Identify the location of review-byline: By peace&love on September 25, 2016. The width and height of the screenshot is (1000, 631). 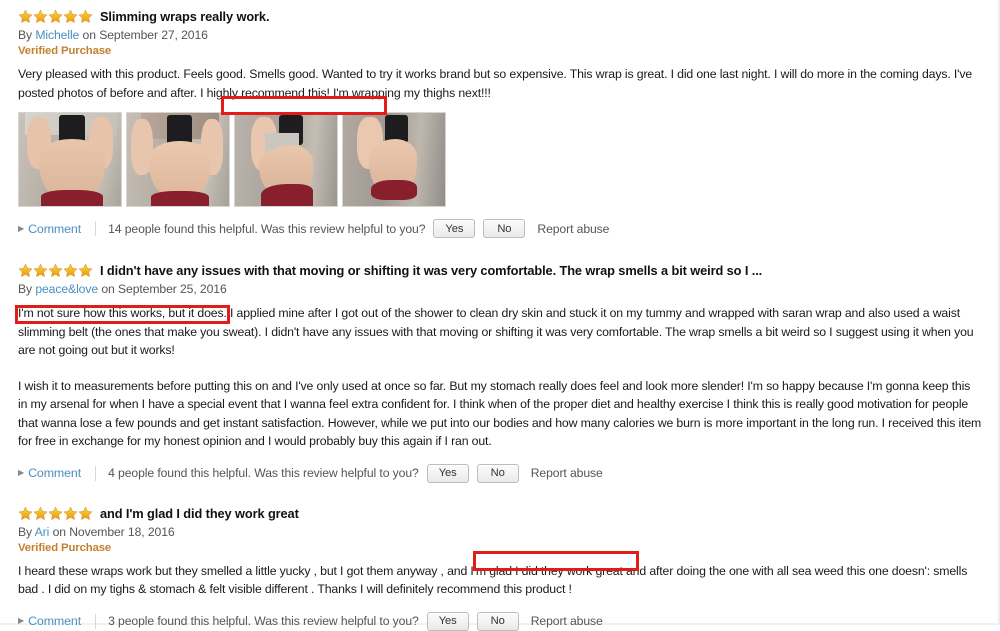
(500, 289).